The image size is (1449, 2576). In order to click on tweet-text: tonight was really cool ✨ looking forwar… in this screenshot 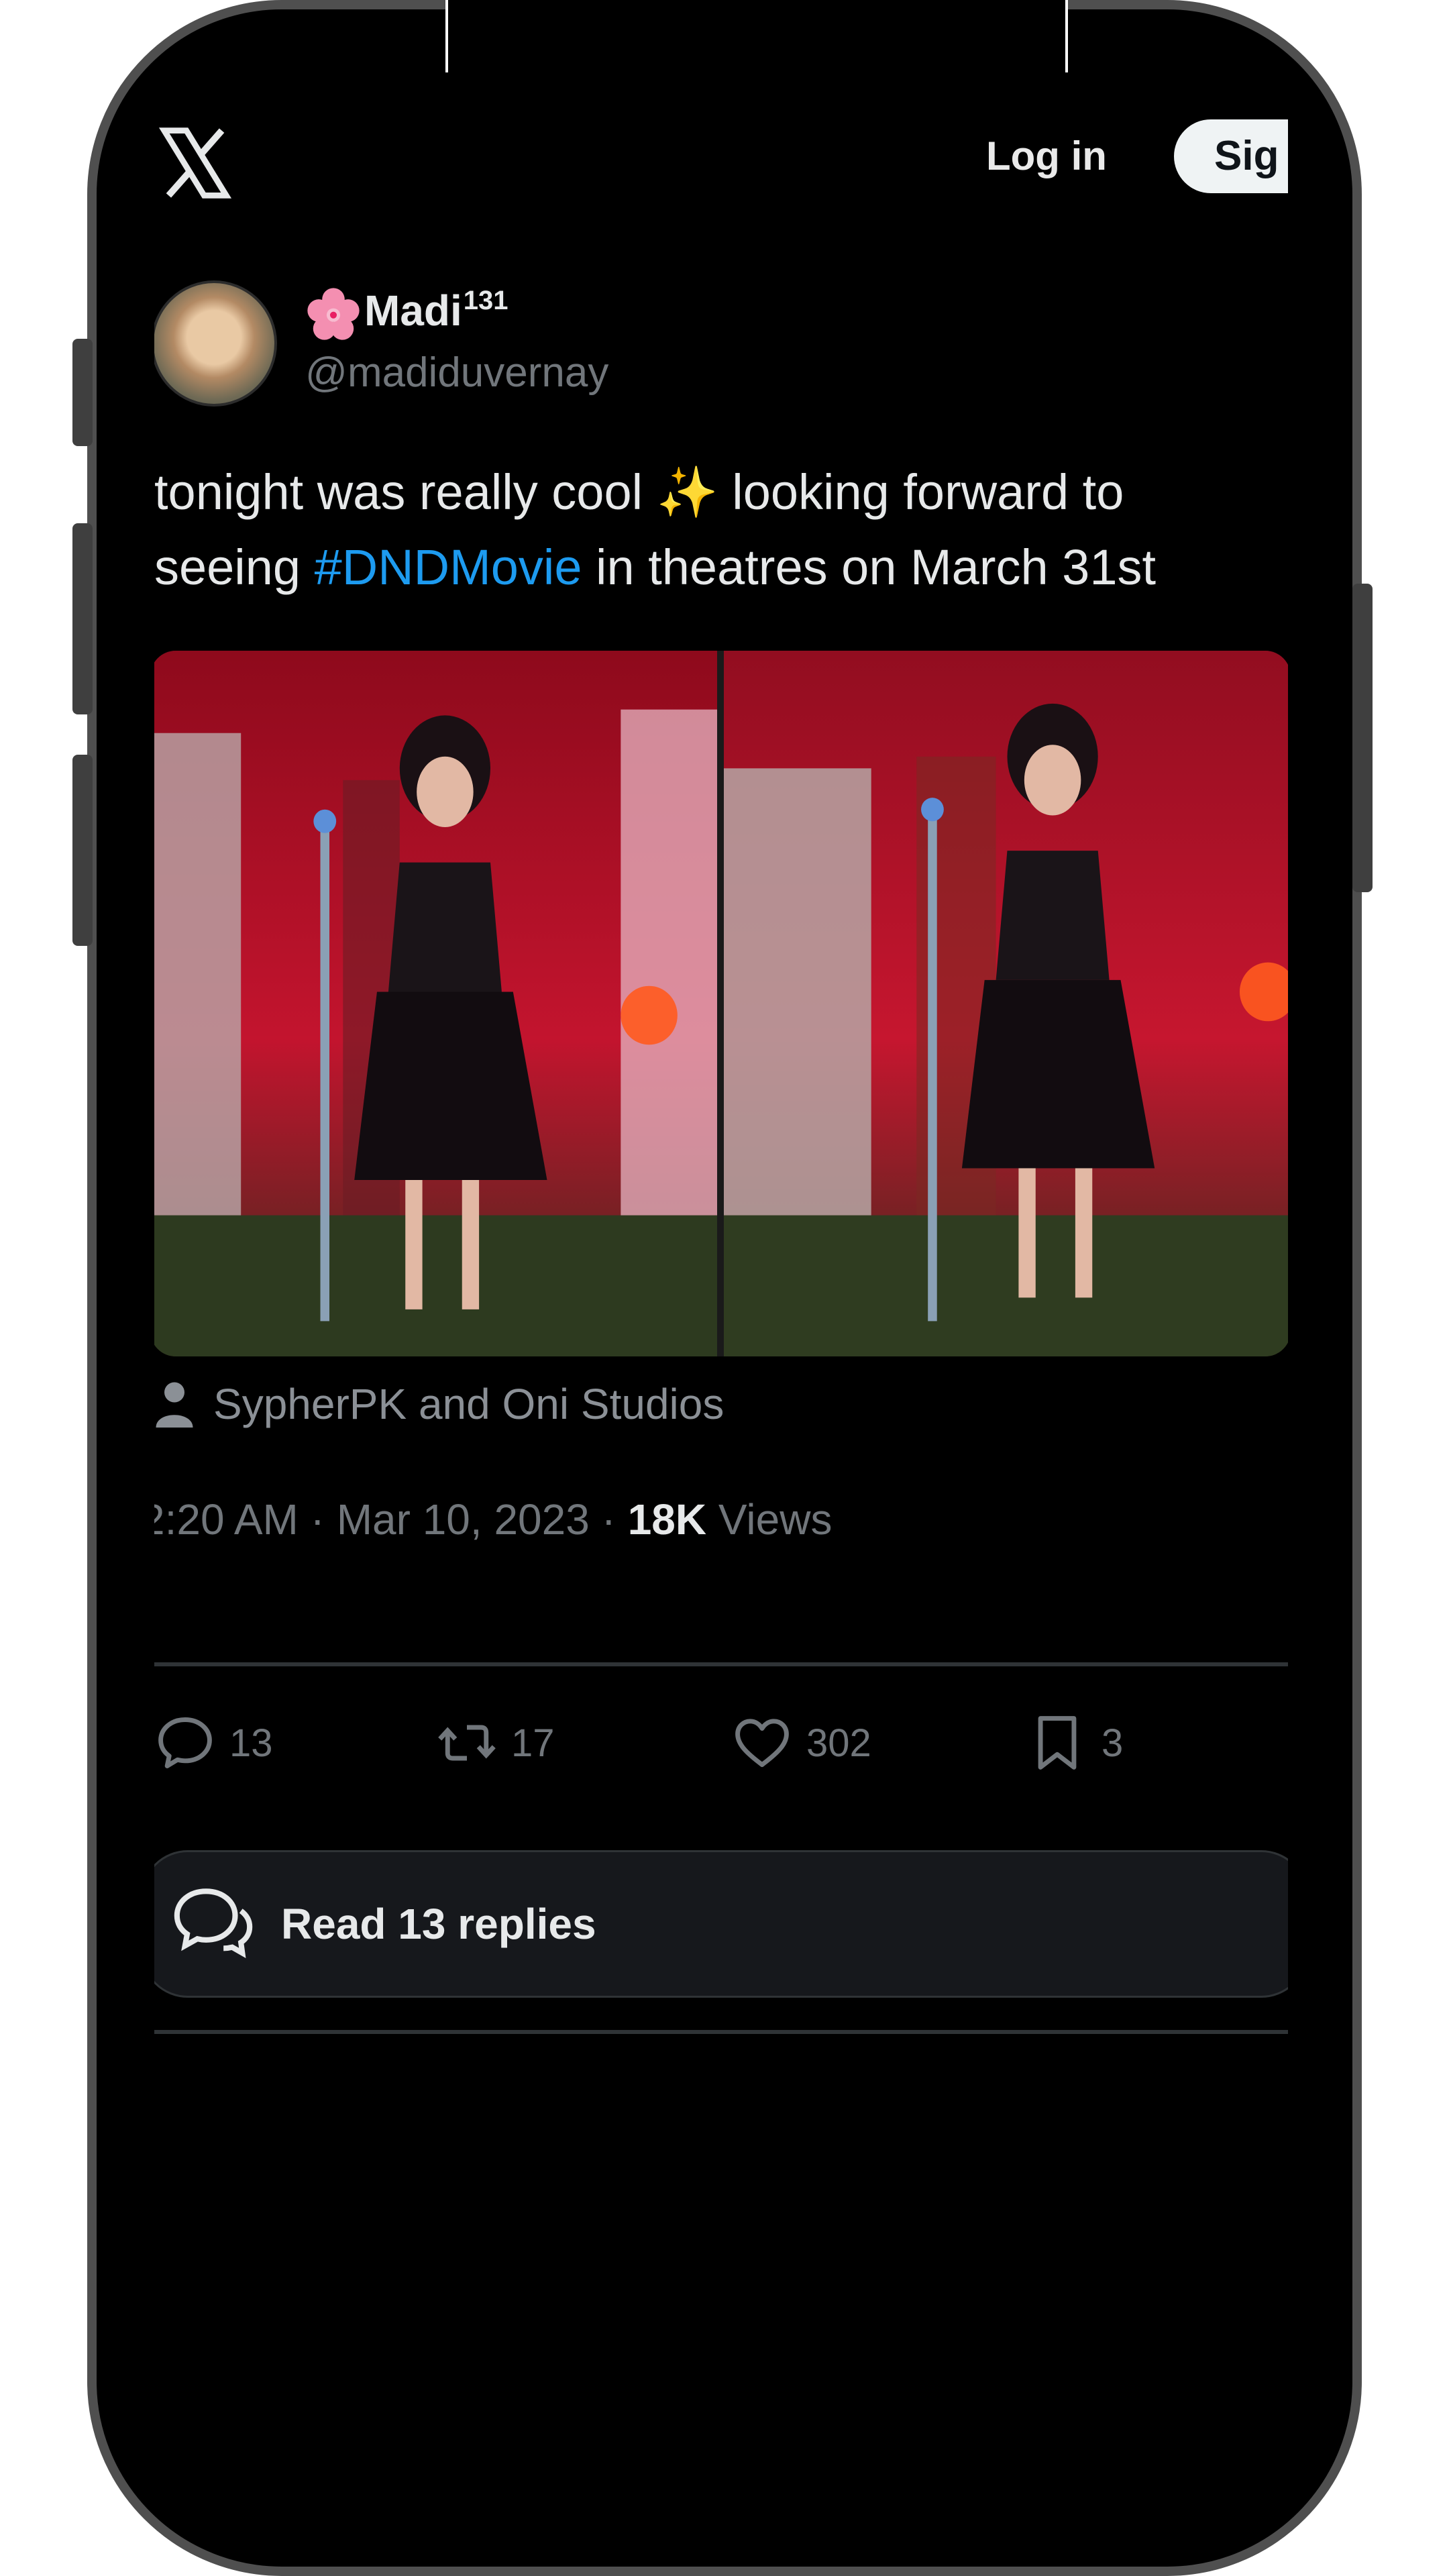, I will do `click(721, 530)`.